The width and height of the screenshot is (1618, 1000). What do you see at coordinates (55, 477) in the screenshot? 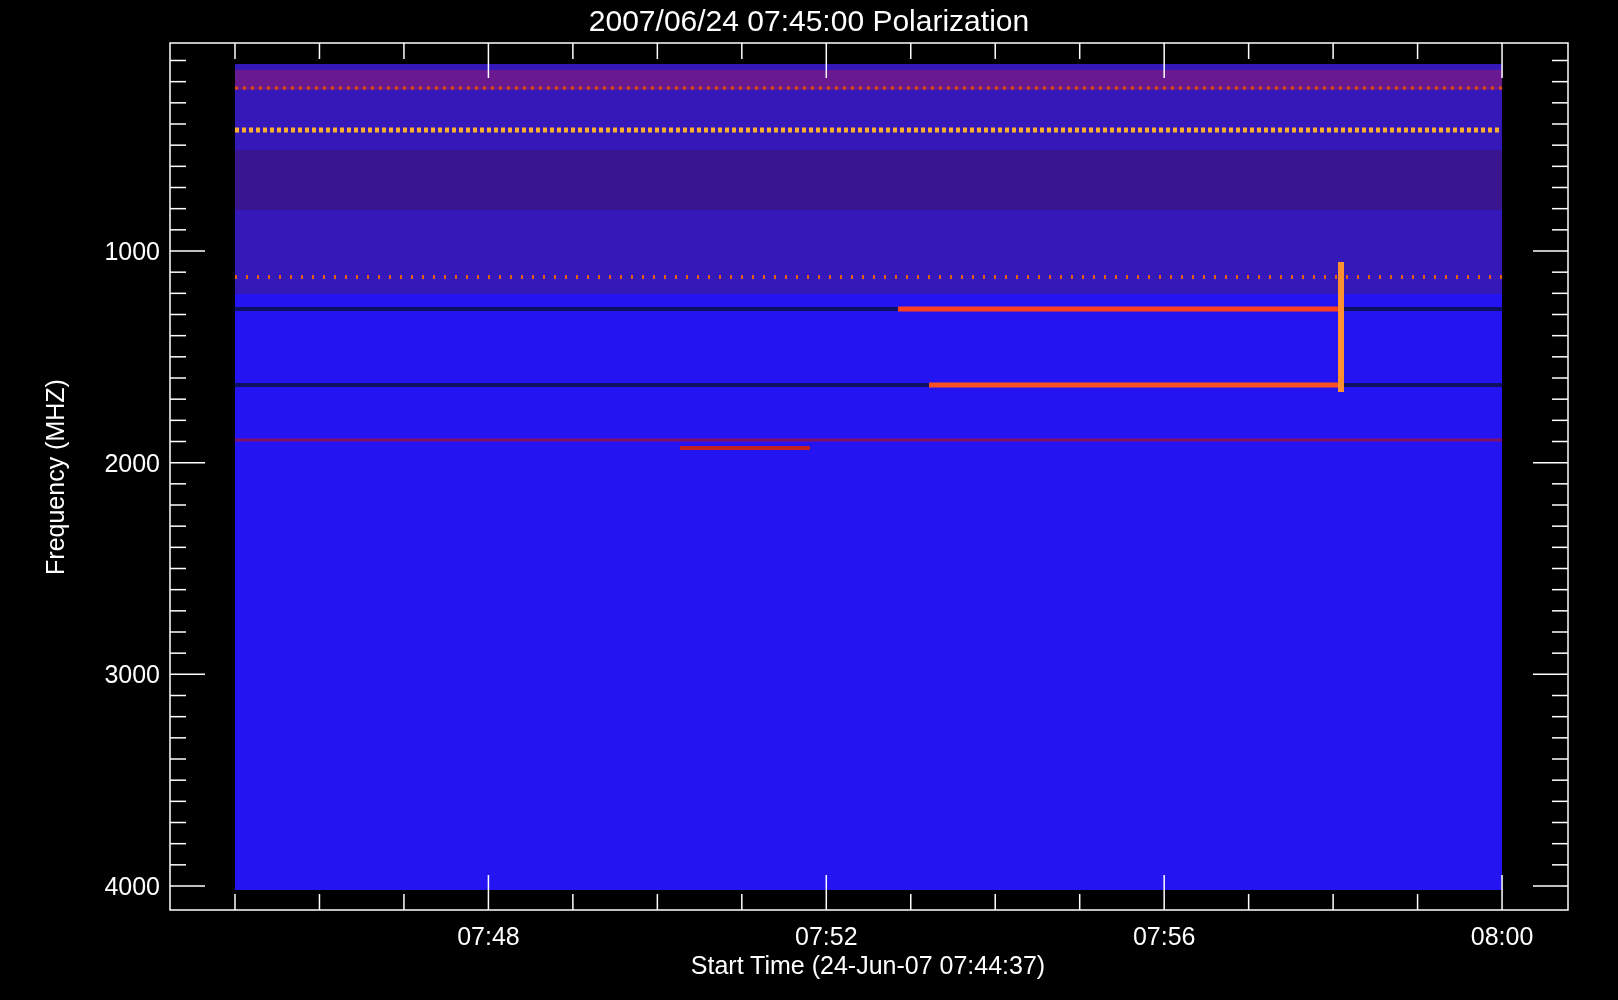
I see `y-axis-label: Frequency (MHZ)` at bounding box center [55, 477].